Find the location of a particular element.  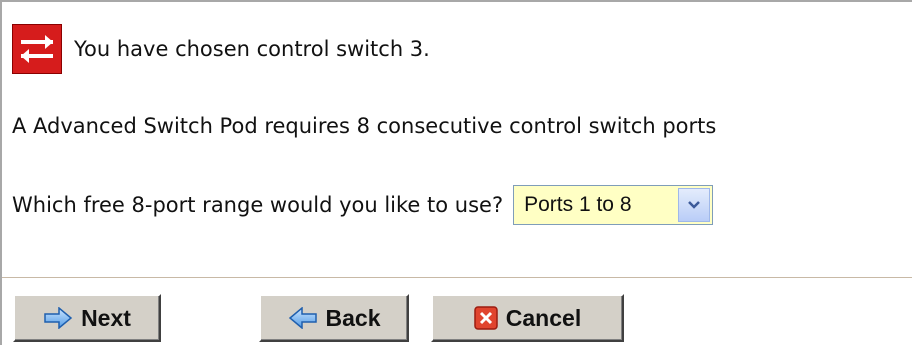

next-button: Next is located at coordinates (87, 318).